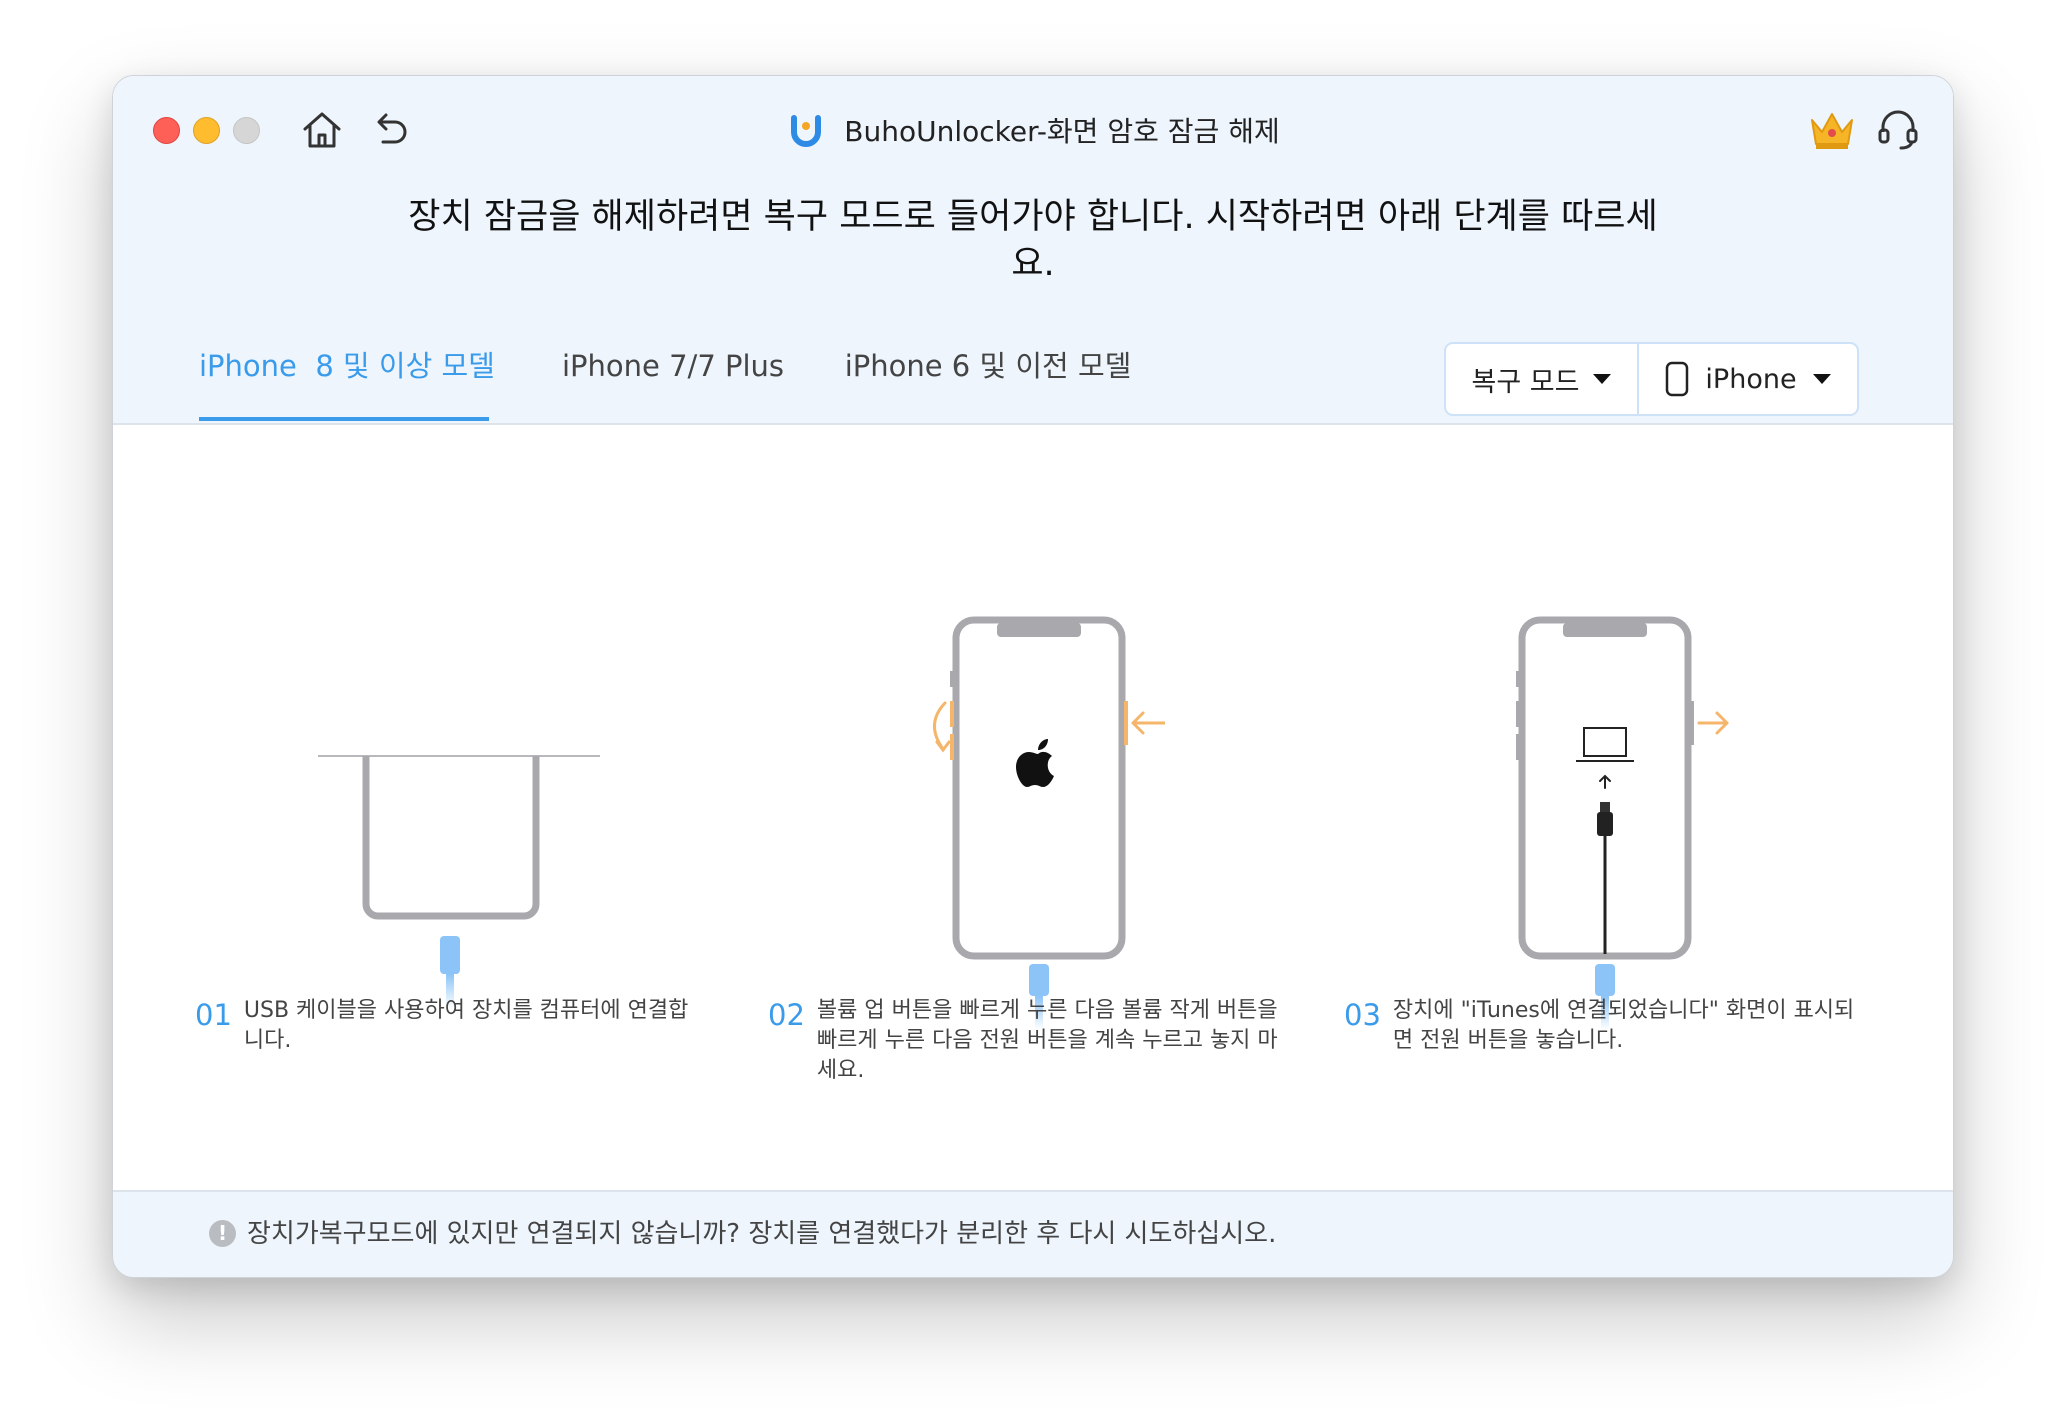  I want to click on tab-label: iPhone 6 및 이전 모델, so click(988, 366).